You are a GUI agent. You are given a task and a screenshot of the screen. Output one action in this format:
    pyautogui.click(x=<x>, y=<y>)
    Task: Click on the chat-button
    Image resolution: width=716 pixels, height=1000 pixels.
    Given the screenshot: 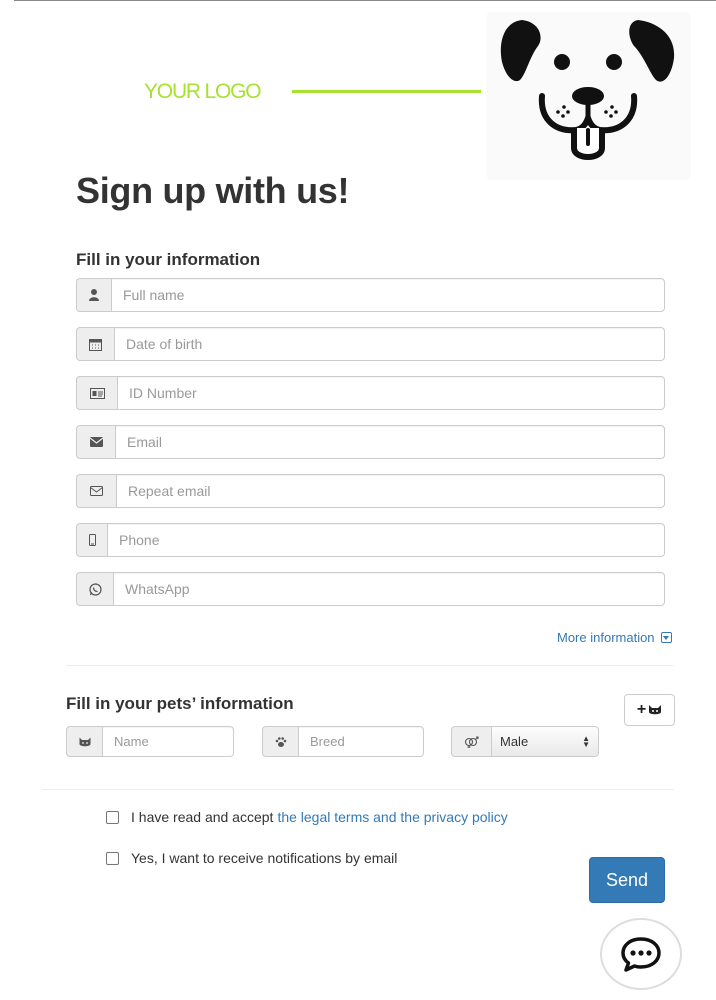 What is the action you would take?
    pyautogui.click(x=641, y=954)
    